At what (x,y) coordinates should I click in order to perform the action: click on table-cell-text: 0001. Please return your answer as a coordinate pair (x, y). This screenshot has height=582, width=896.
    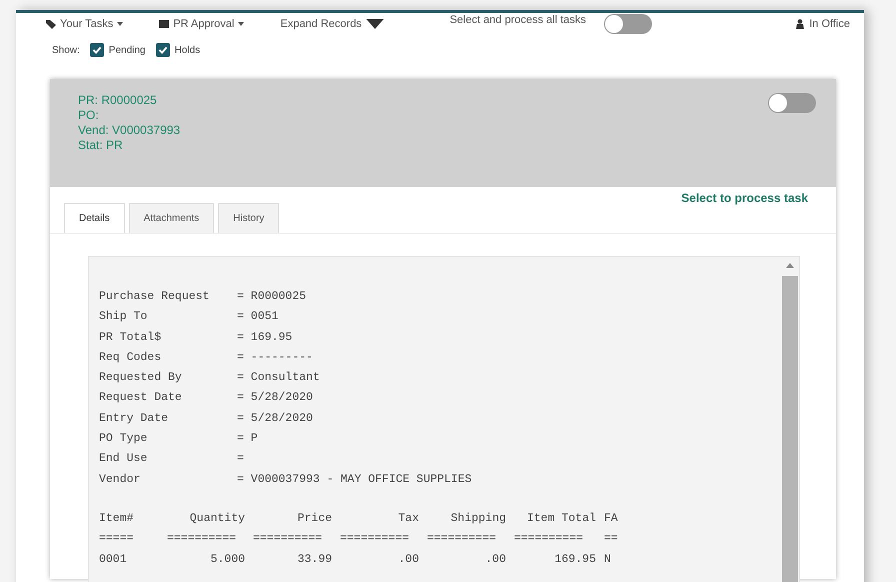
    Looking at the image, I should click on (113, 560).